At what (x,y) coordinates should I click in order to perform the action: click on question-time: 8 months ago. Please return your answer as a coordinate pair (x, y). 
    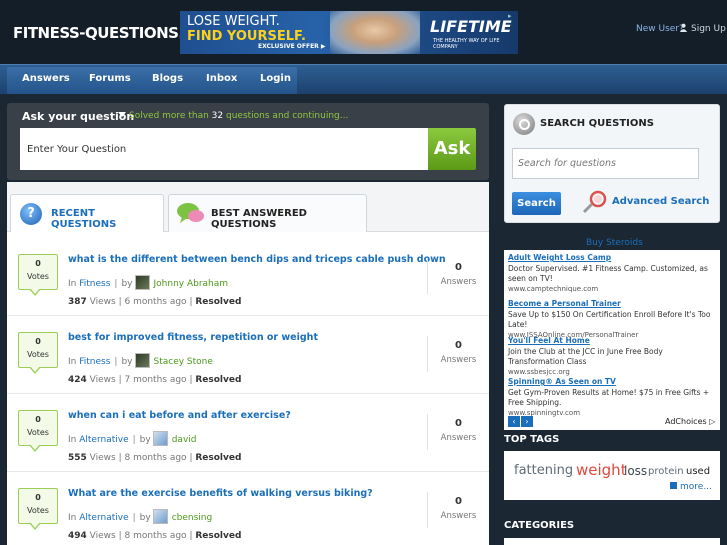
    Looking at the image, I should click on (155, 458).